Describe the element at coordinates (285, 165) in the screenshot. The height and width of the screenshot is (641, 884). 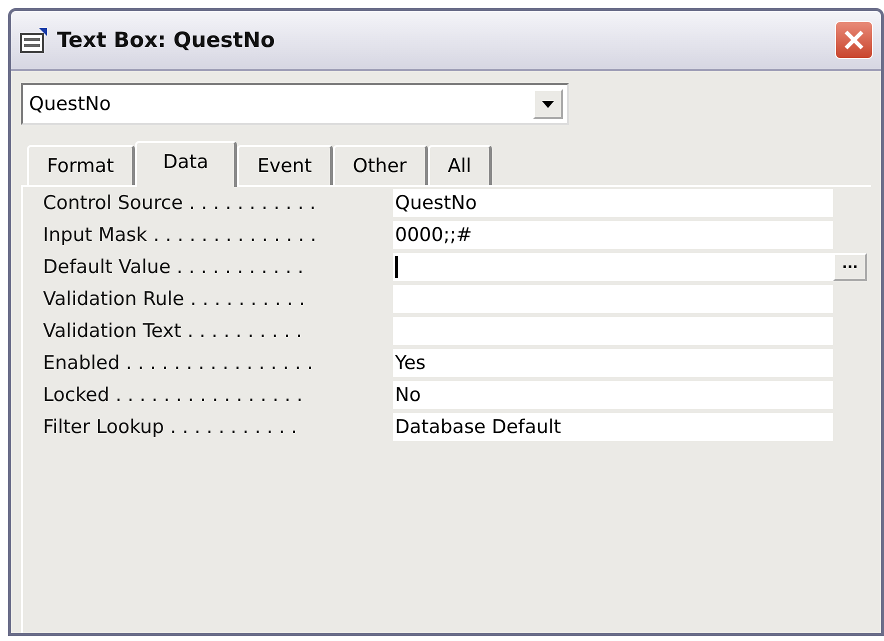
I see `tab: Event` at that location.